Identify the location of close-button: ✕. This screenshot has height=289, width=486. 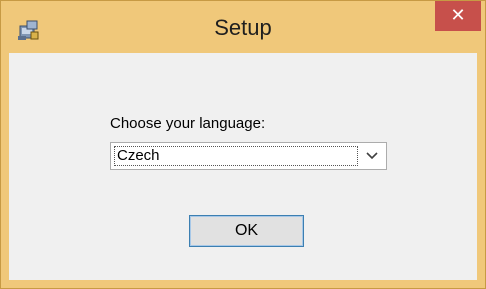
(458, 16).